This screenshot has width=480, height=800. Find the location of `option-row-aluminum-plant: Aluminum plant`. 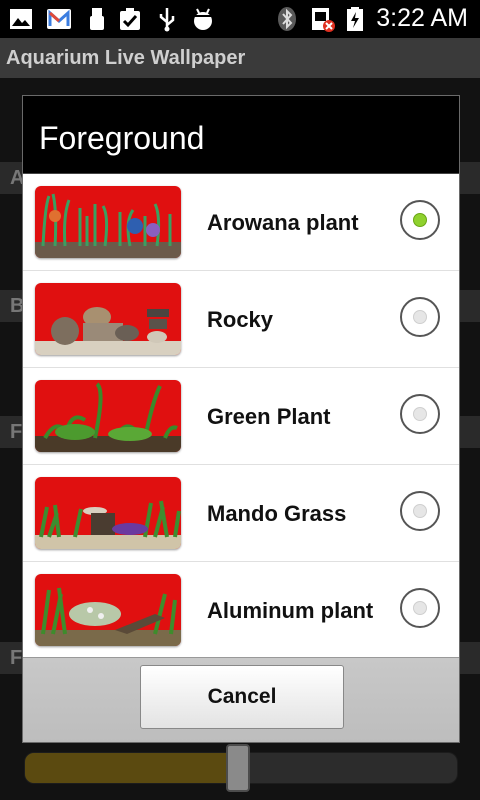

option-row-aluminum-plant: Aluminum plant is located at coordinates (241, 610).